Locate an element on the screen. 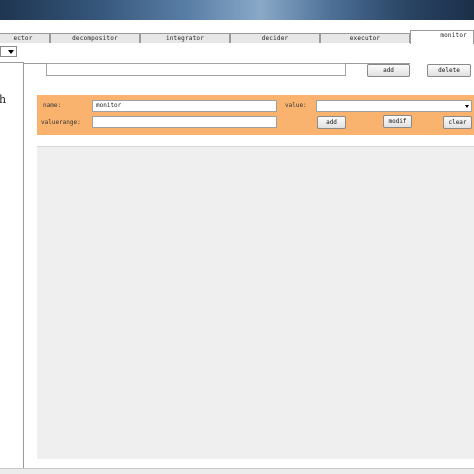 Image resolution: width=474 pixels, height=474 pixels. modify-button: modif is located at coordinates (397, 121).